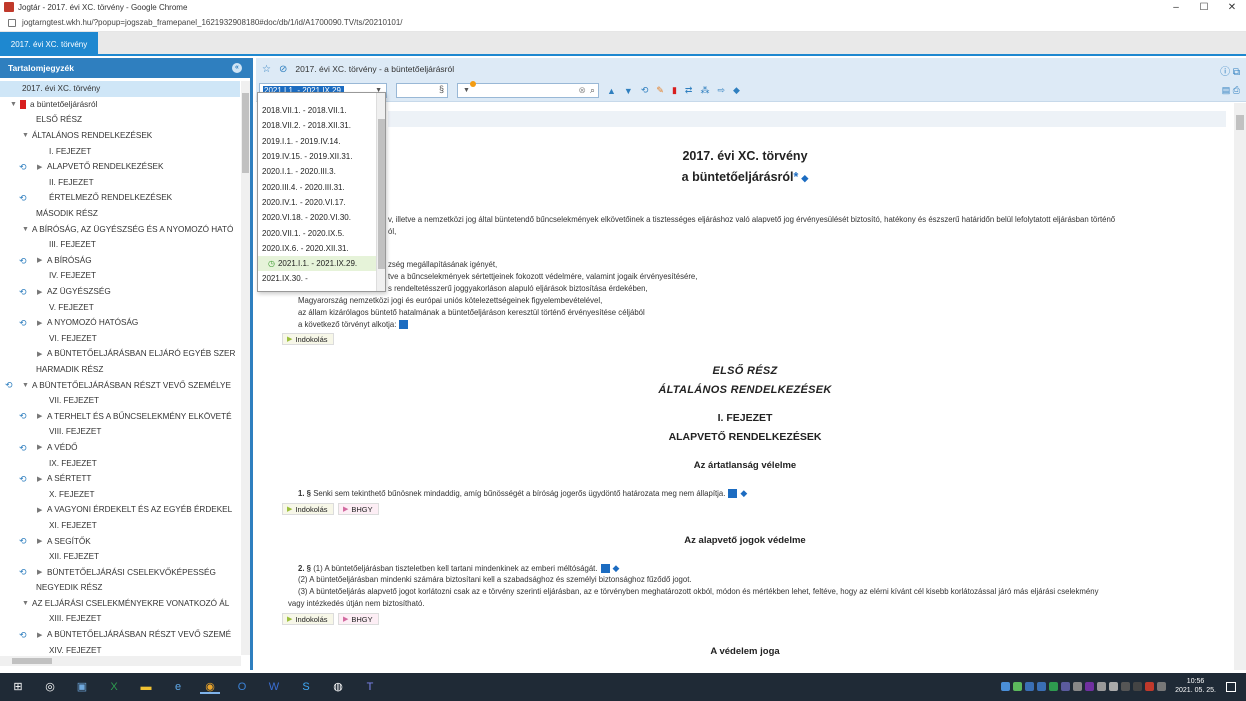 This screenshot has height=701, width=1246. I want to click on toc-item: ELSŐ RÉSZ, so click(120, 120).